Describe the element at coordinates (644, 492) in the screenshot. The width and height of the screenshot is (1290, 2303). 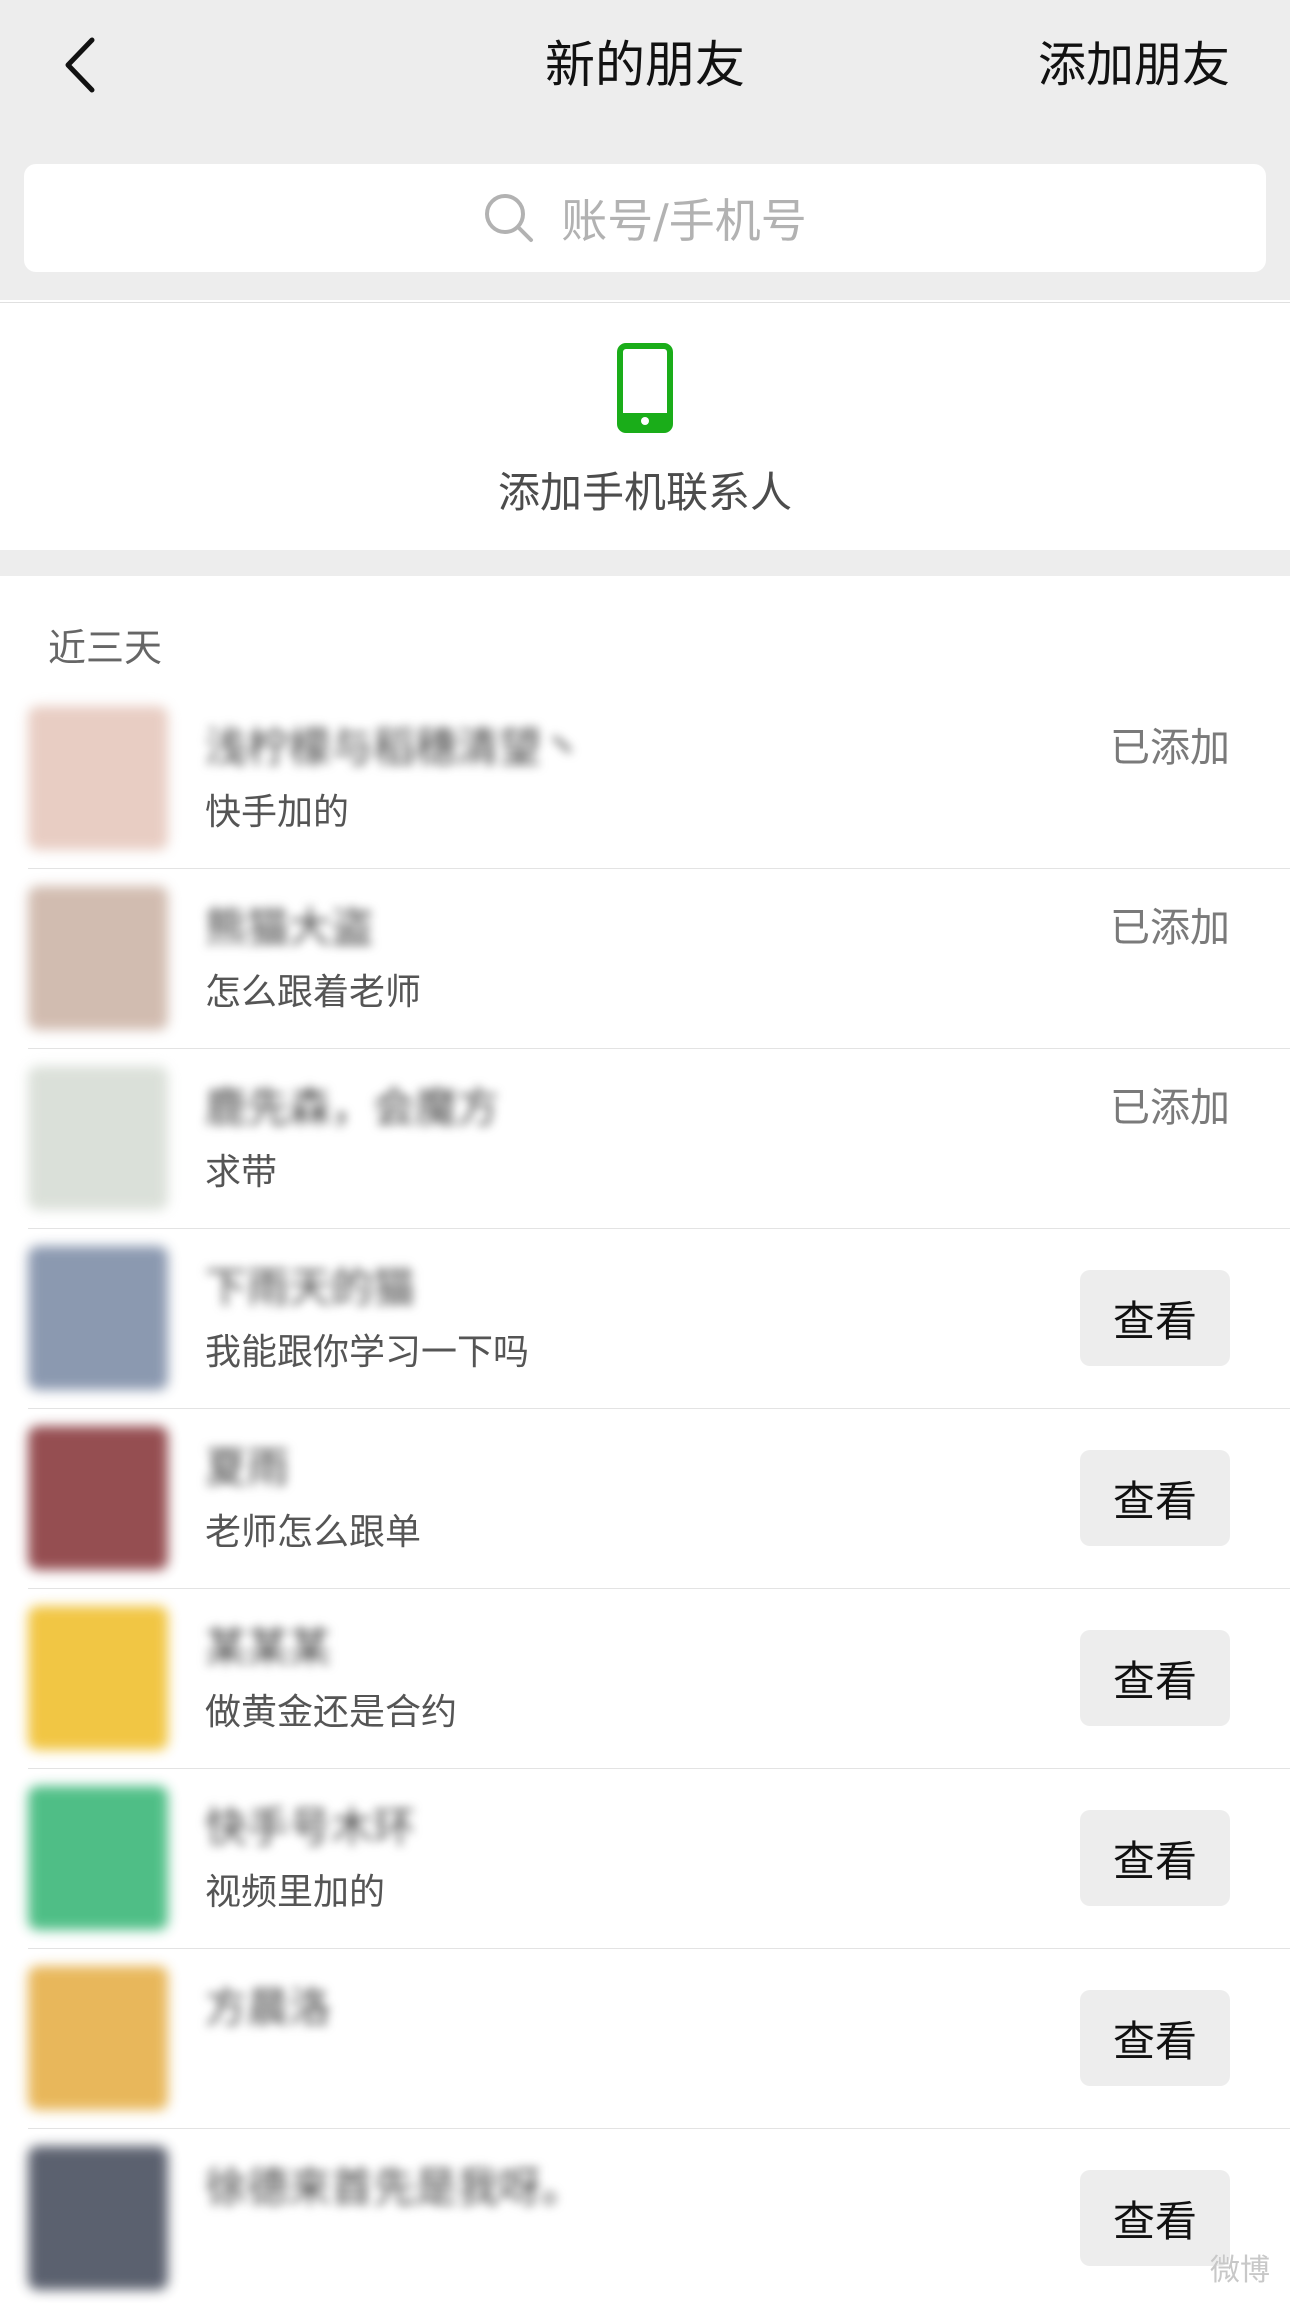
I see `add-phone-contacts-label: 添加手机联系人` at that location.